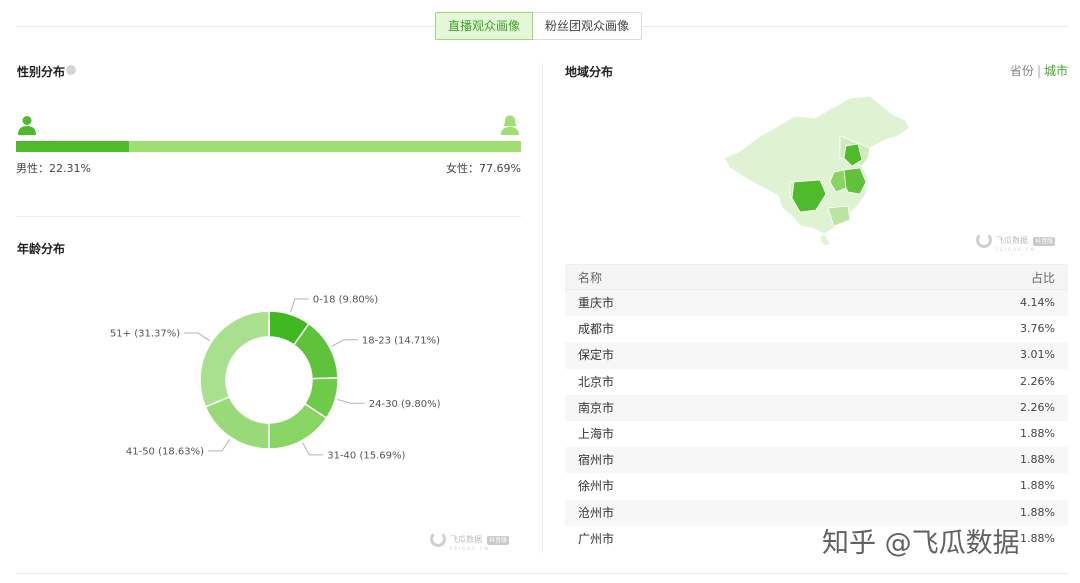  I want to click on table-row: 宿州市 1.88%, so click(816, 460).